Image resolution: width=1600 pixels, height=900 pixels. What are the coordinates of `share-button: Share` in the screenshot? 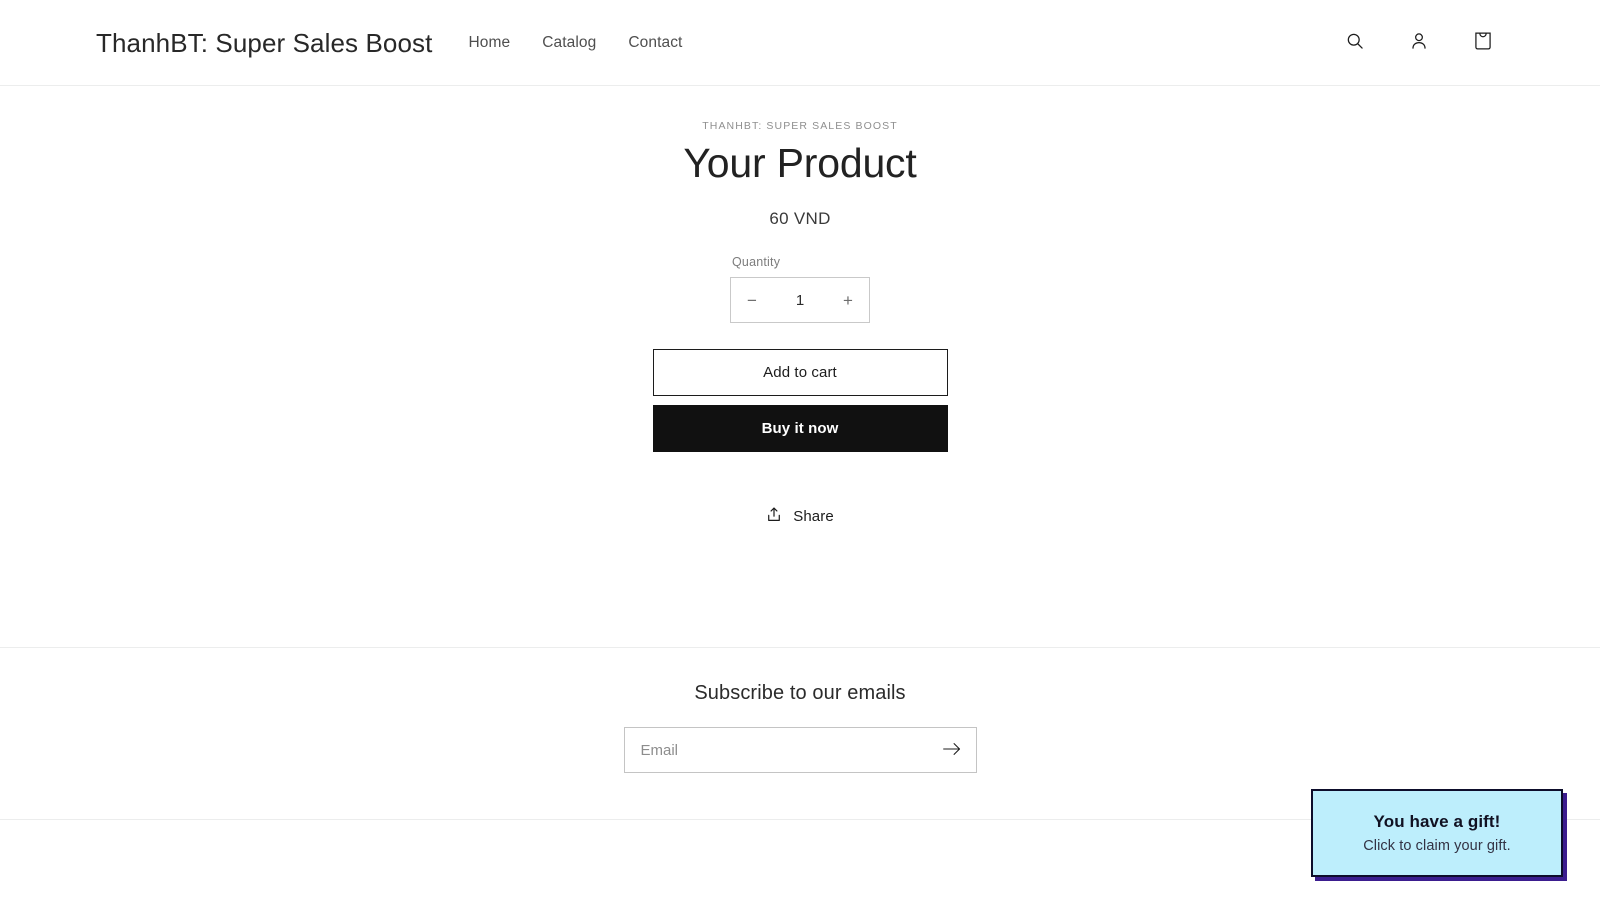 It's located at (800, 516).